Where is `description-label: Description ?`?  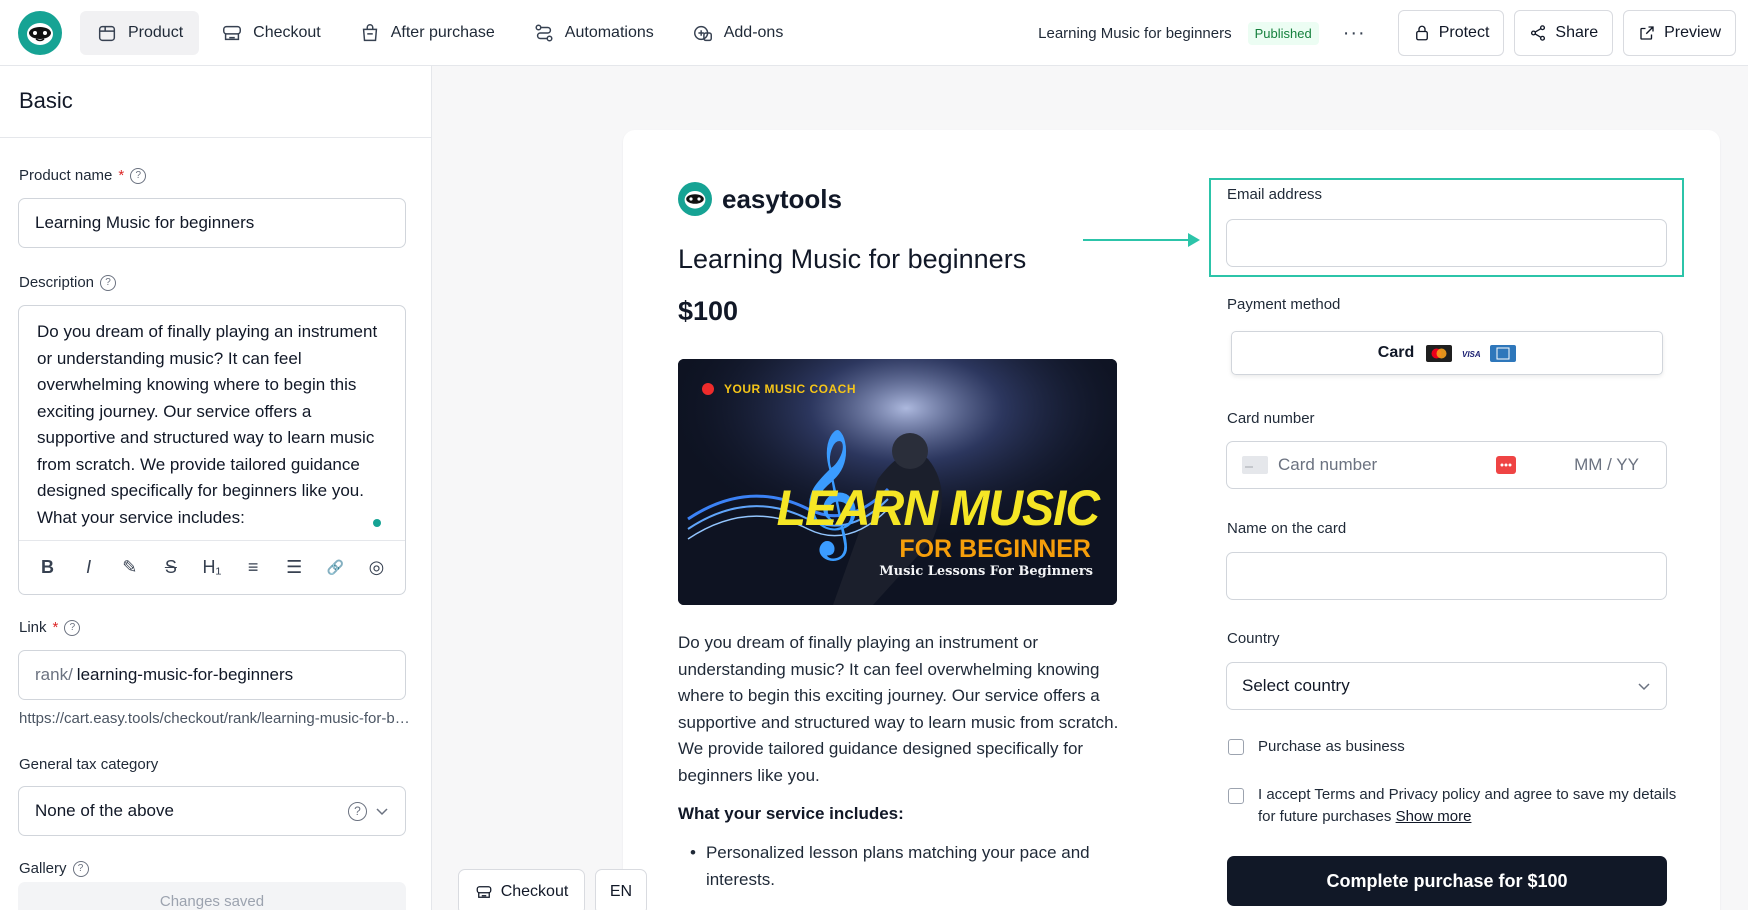
description-label: Description ? is located at coordinates (68, 282).